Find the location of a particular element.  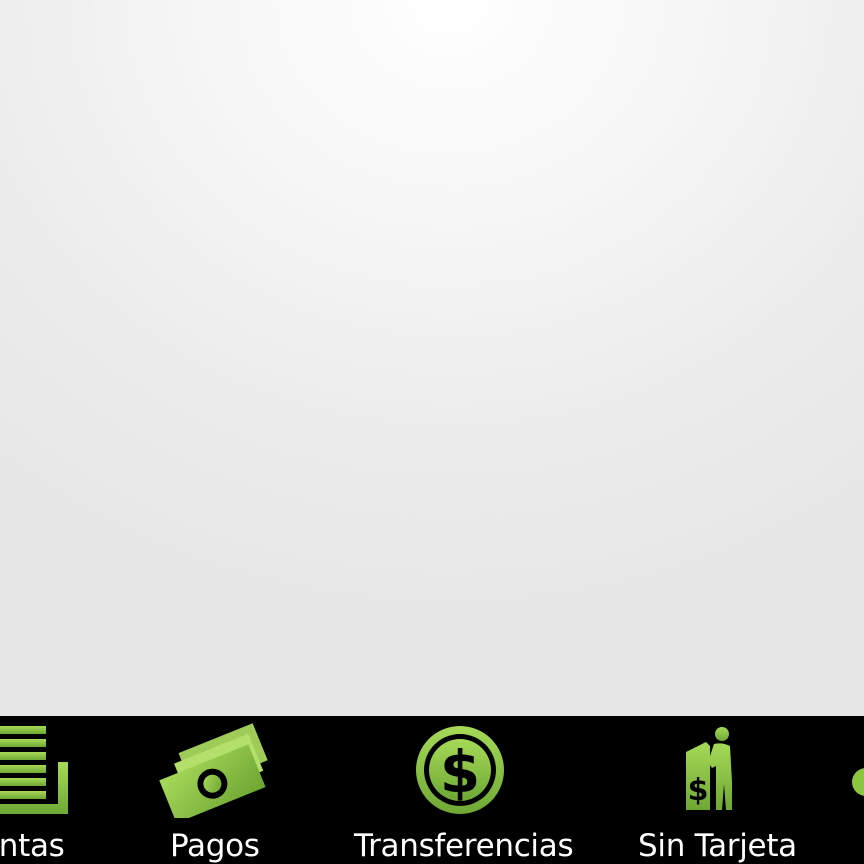

partial-circle-icon is located at coordinates (858, 782).